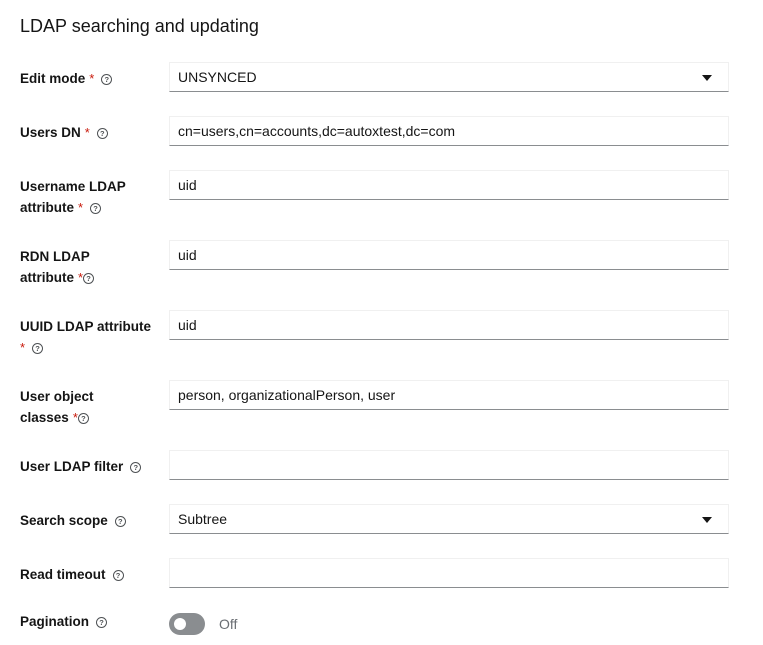 This screenshot has width=763, height=645. I want to click on pagination-toggle, so click(187, 624).